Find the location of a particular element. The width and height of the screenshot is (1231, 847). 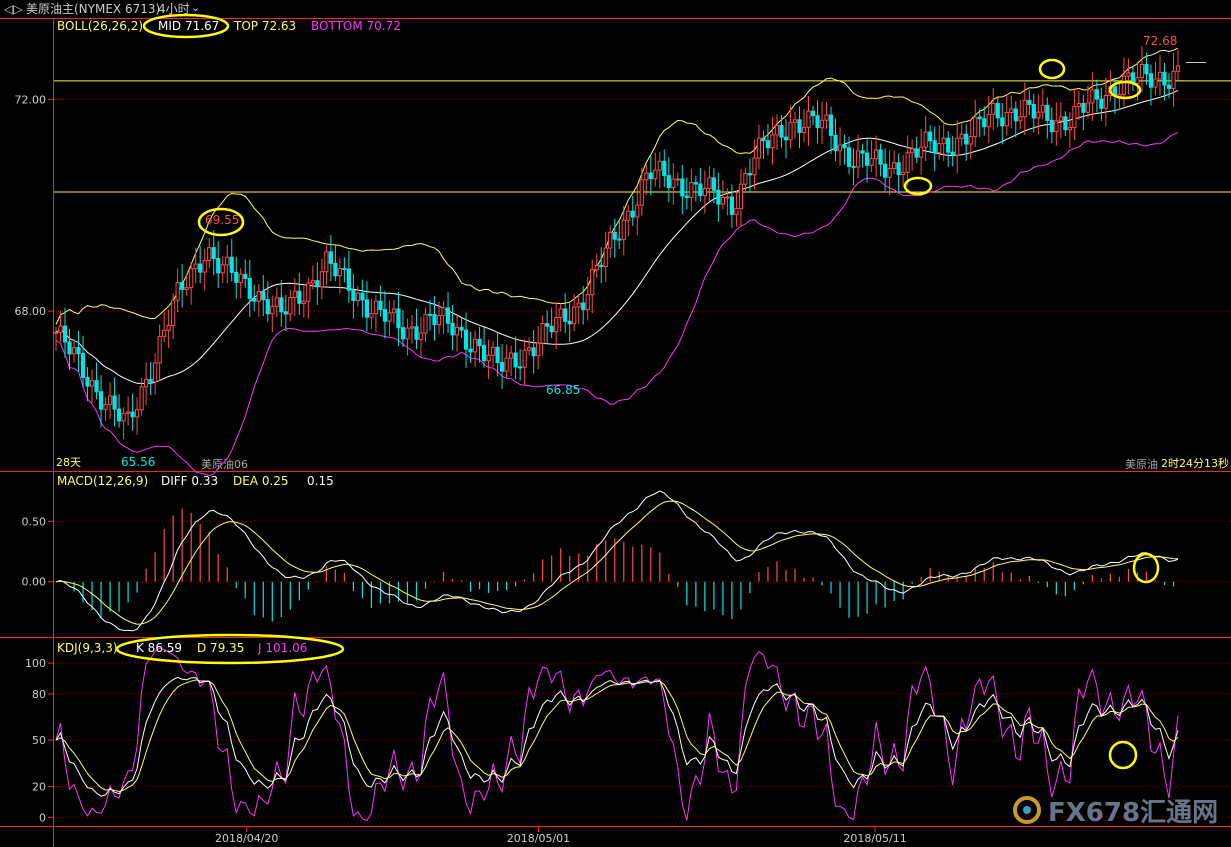

nav-arrows-icon: ◁▷ is located at coordinates (13, 9).